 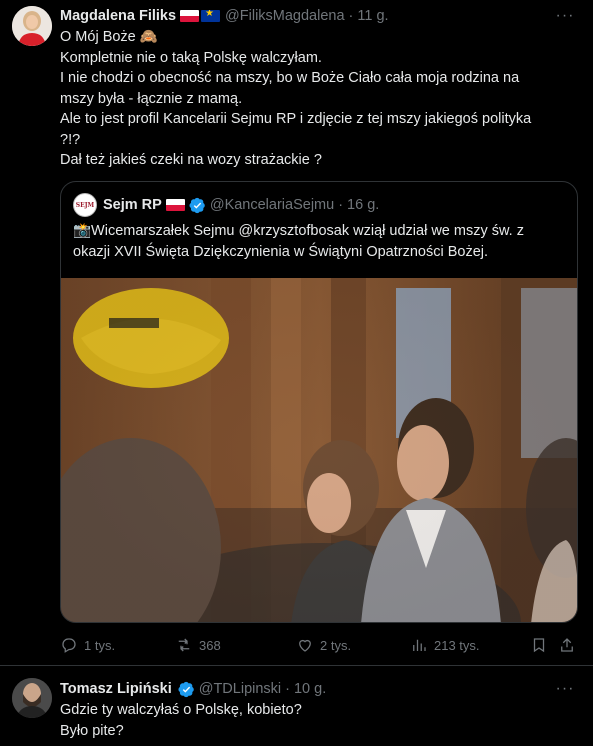 I want to click on tweet-actions: 1 tys. 368 2 tys. 213 tys., so click(x=320, y=645).